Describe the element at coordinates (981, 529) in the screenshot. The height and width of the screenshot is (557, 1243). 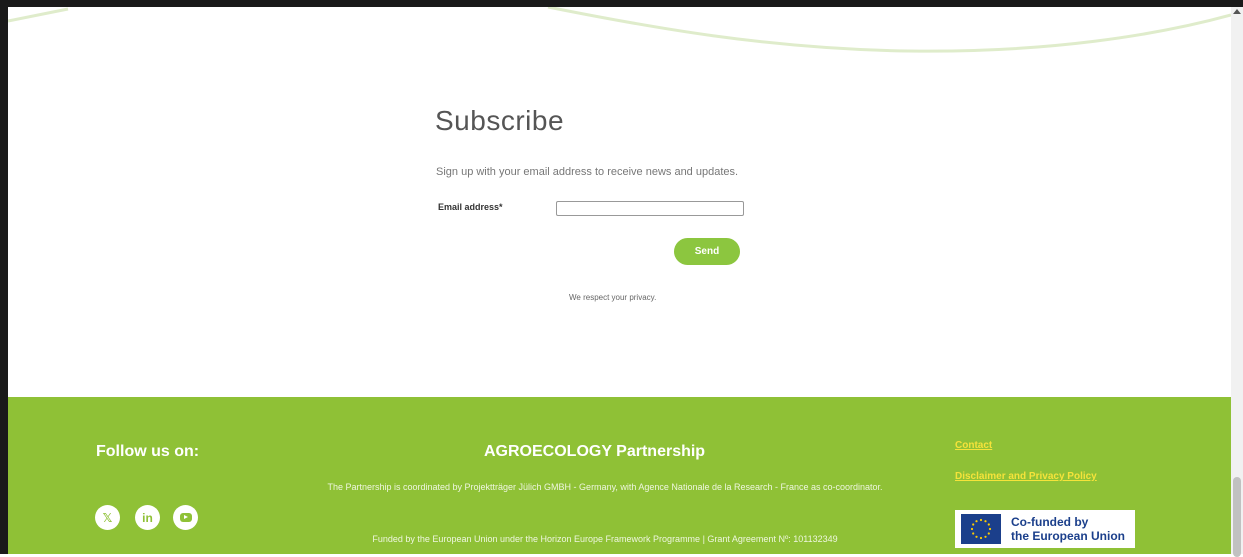
I see `eu-flag-icon` at that location.